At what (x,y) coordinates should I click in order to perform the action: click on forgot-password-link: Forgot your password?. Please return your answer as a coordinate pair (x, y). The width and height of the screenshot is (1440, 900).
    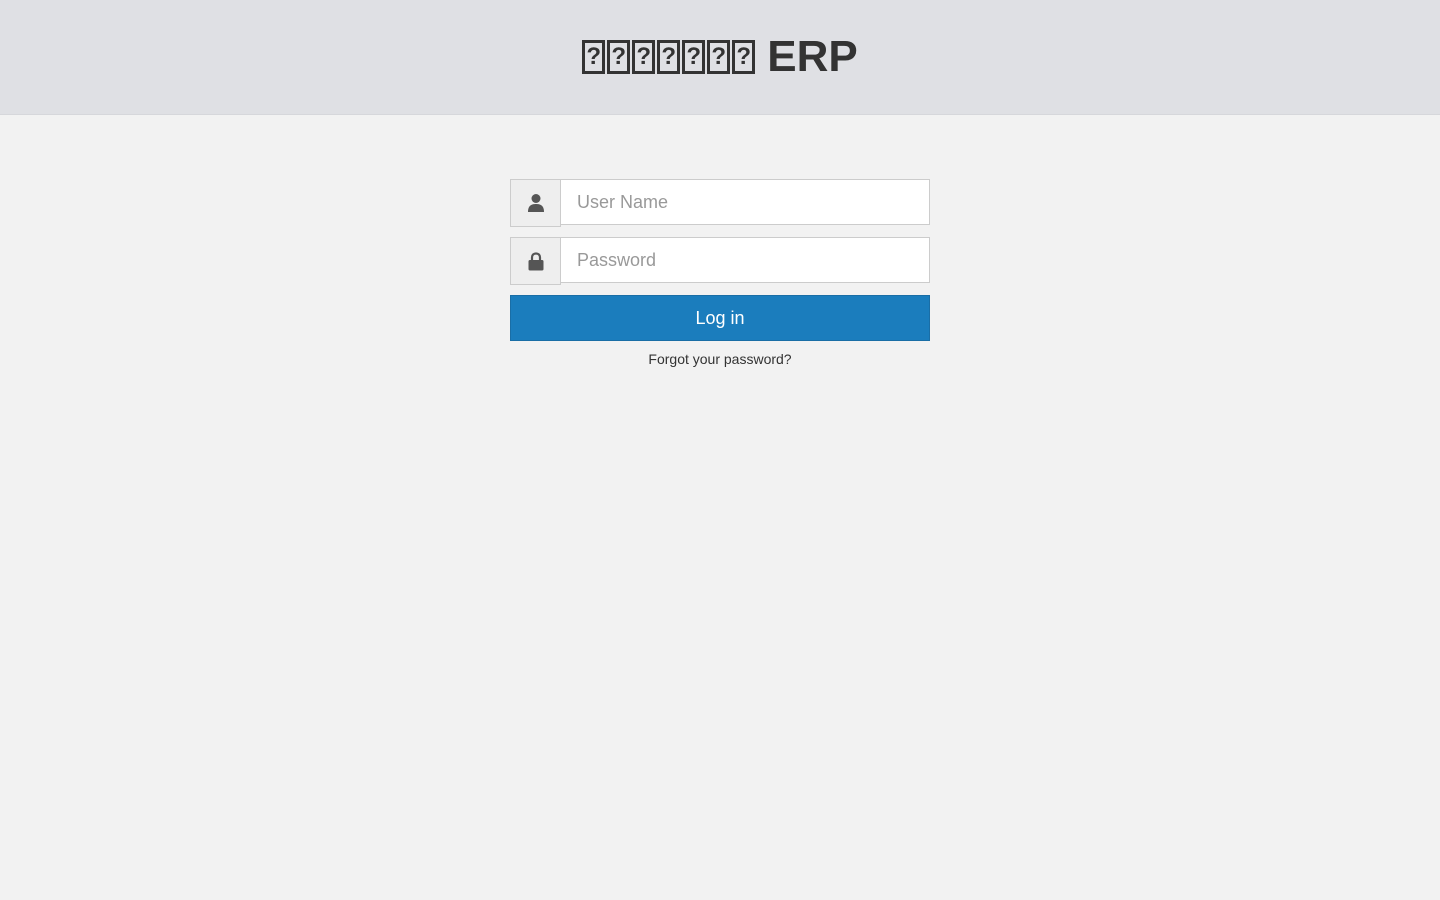
    Looking at the image, I should click on (720, 359).